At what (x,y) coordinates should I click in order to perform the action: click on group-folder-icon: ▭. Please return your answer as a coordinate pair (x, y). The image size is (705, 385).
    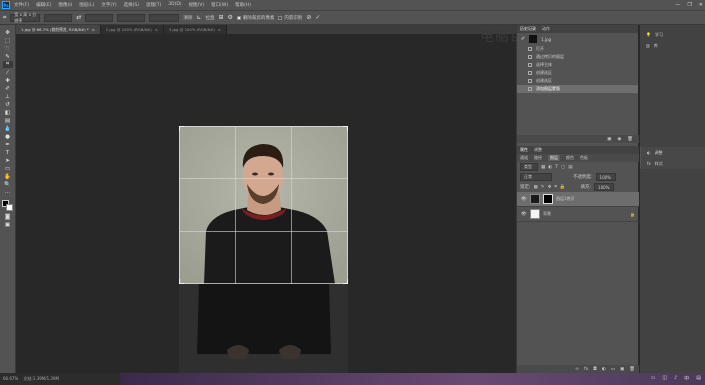
    Looking at the image, I should click on (613, 369).